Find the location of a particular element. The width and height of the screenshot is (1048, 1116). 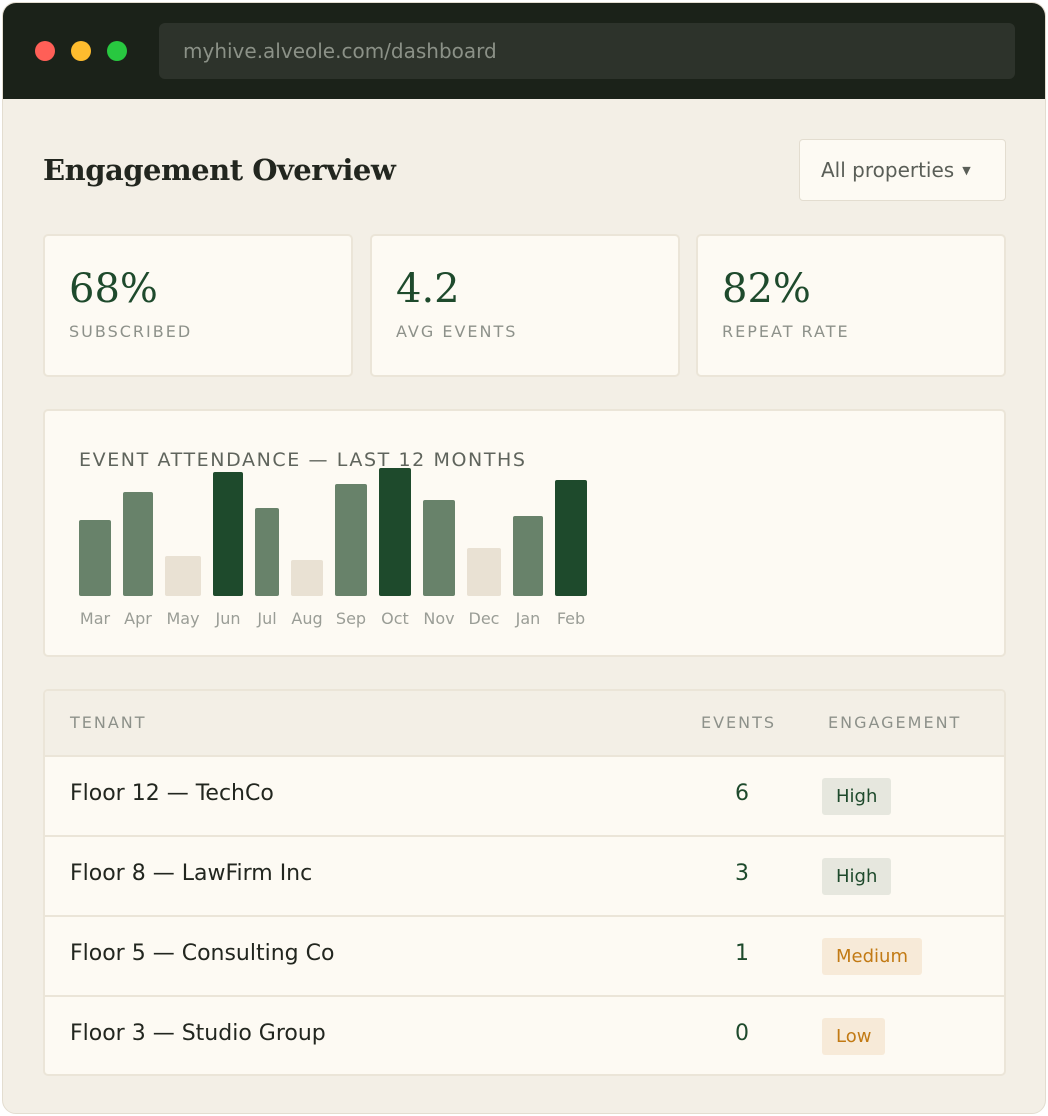

x-tick-label: Dec is located at coordinates (484, 618).